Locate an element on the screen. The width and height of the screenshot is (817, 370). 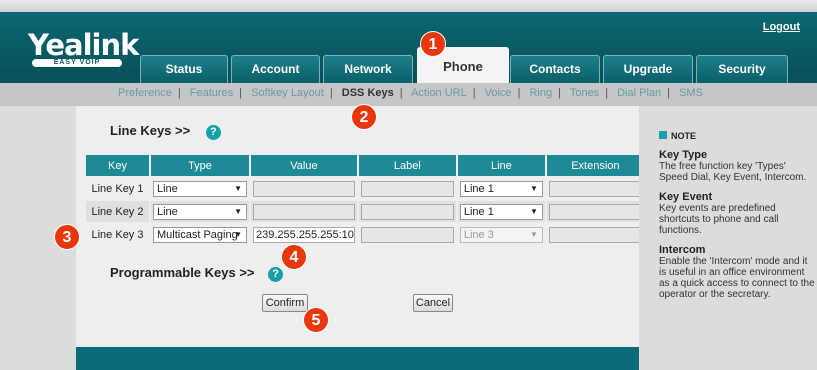
key-name: Line Key 2 is located at coordinates (117, 211).